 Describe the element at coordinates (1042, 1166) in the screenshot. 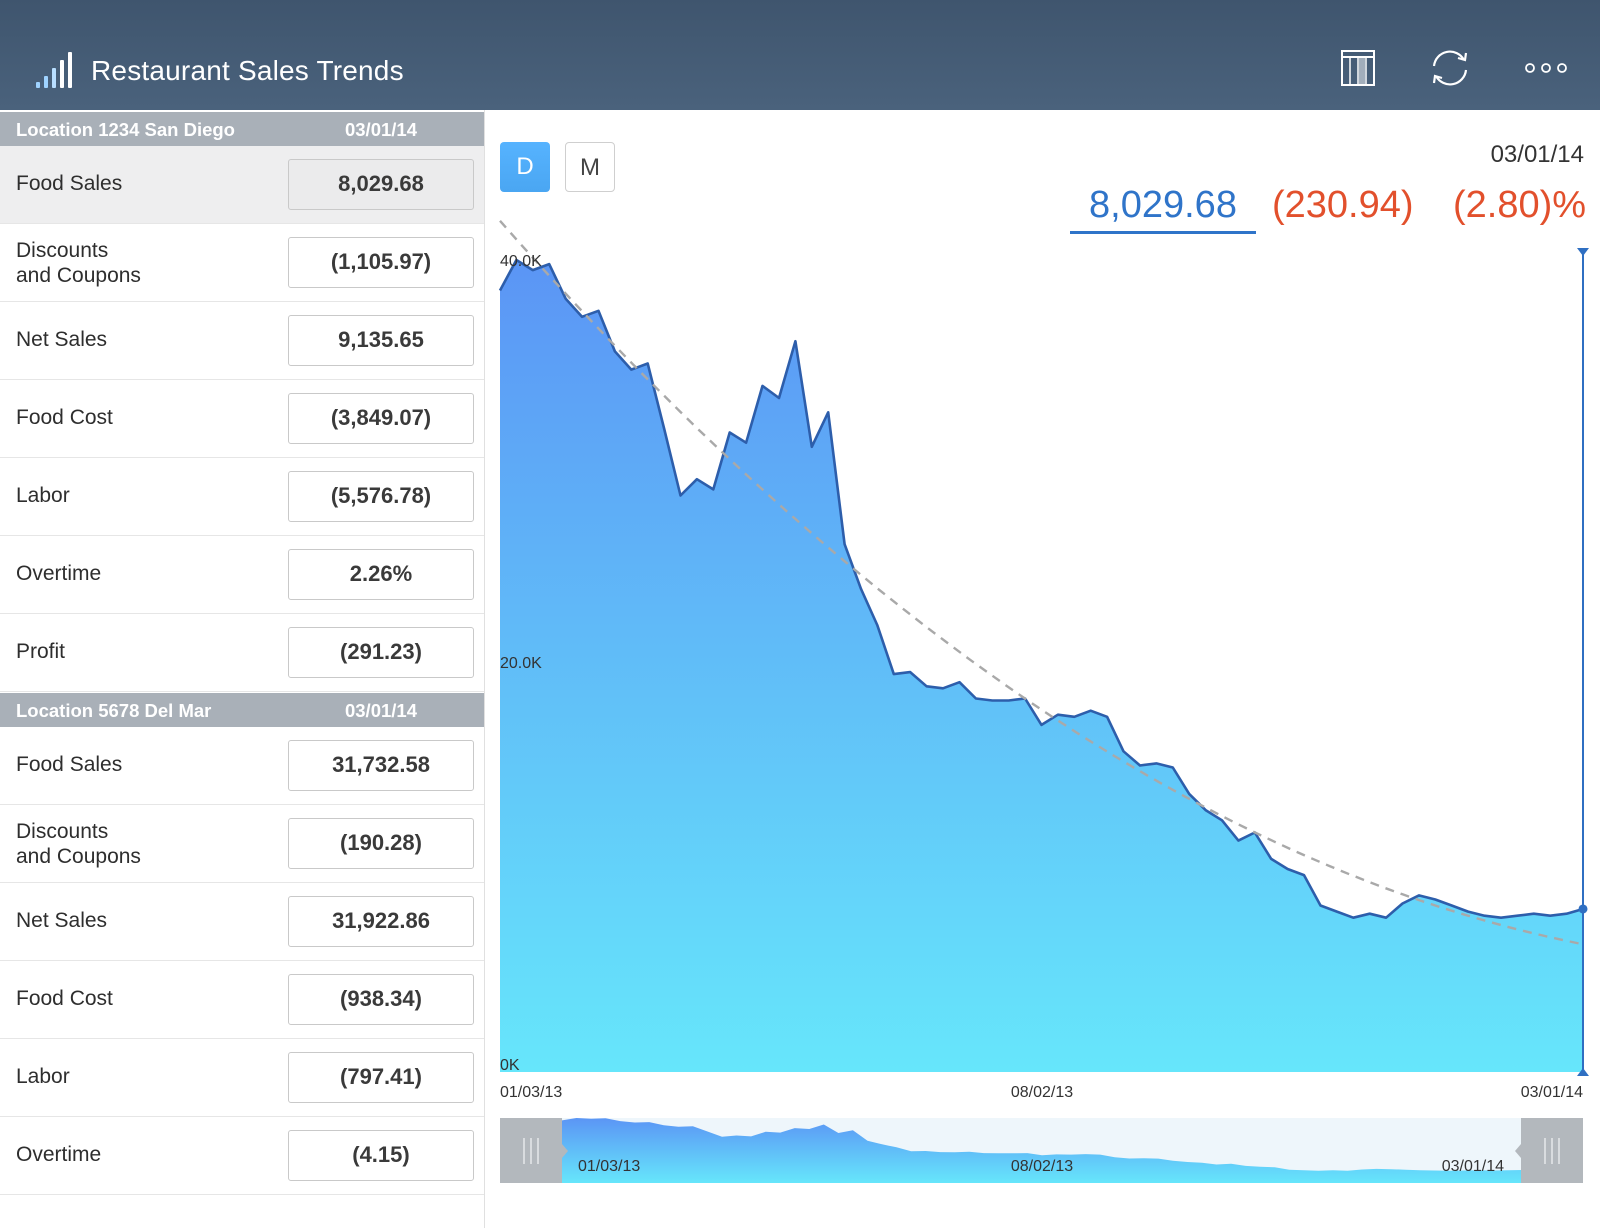

I see `navigator-tick-label: 08/02/13` at that location.